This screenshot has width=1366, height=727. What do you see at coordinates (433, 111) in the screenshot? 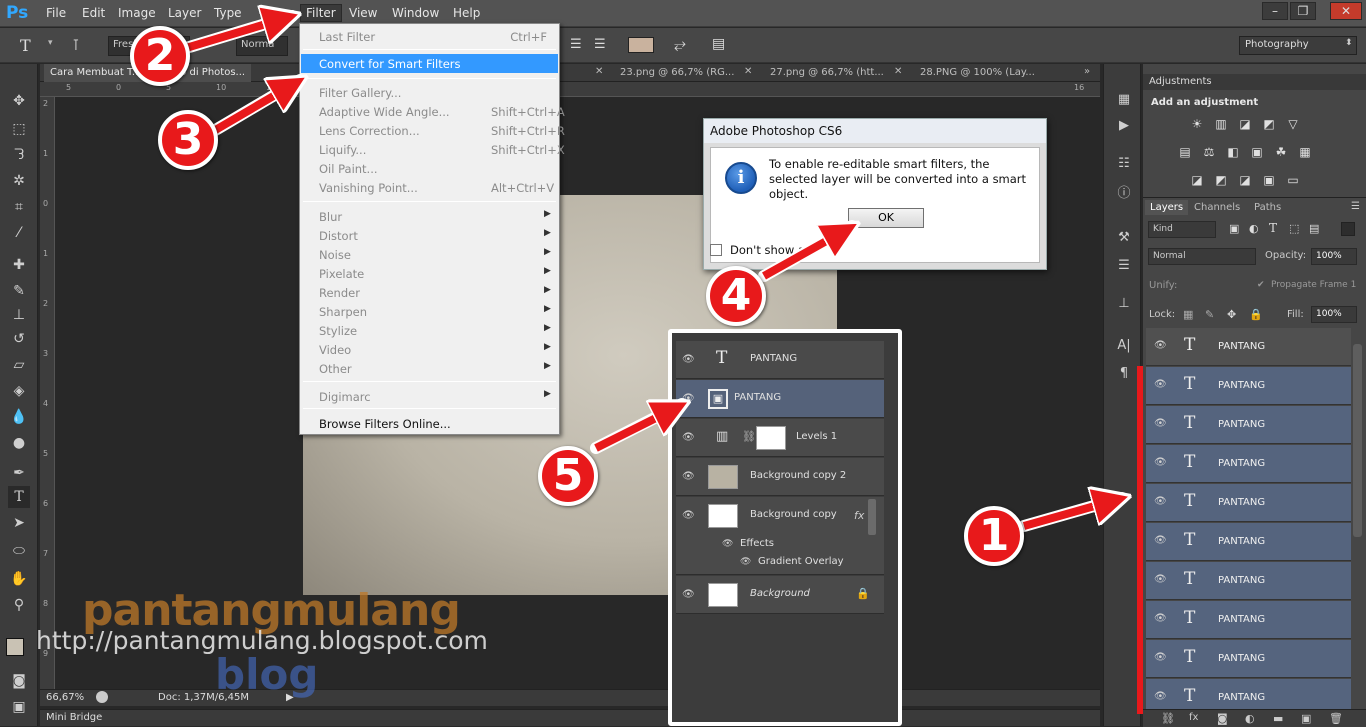
I see `menu-item-adaptive-wide-angle: Adaptive Wide Angle... Shift+Ctrl+A` at bounding box center [433, 111].